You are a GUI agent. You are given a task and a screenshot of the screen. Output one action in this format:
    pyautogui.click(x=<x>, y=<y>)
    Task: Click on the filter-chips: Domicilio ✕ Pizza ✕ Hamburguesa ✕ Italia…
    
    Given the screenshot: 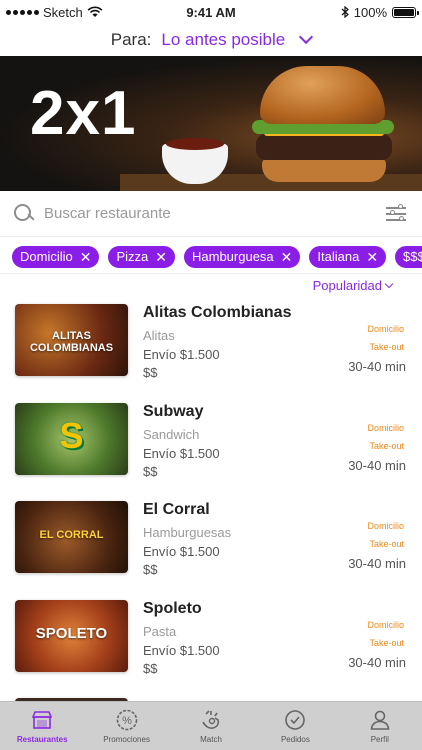 What is the action you would take?
    pyautogui.click(x=211, y=257)
    